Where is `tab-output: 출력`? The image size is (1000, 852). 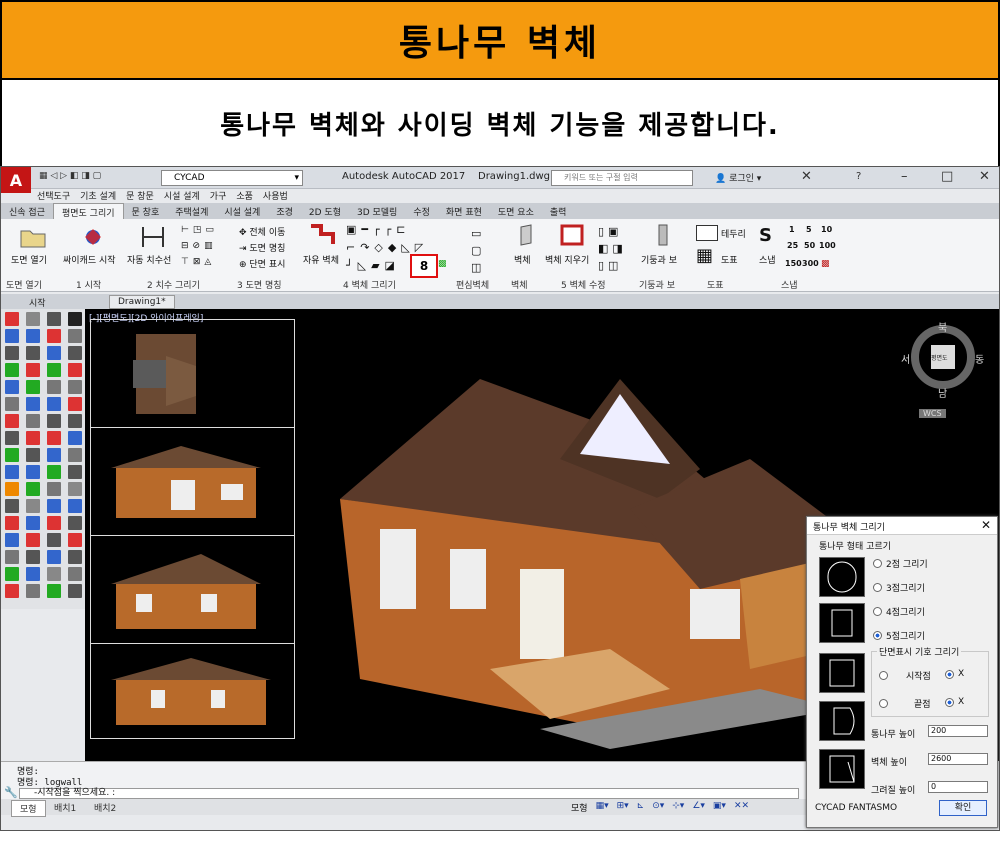 tab-output: 출력 is located at coordinates (558, 211).